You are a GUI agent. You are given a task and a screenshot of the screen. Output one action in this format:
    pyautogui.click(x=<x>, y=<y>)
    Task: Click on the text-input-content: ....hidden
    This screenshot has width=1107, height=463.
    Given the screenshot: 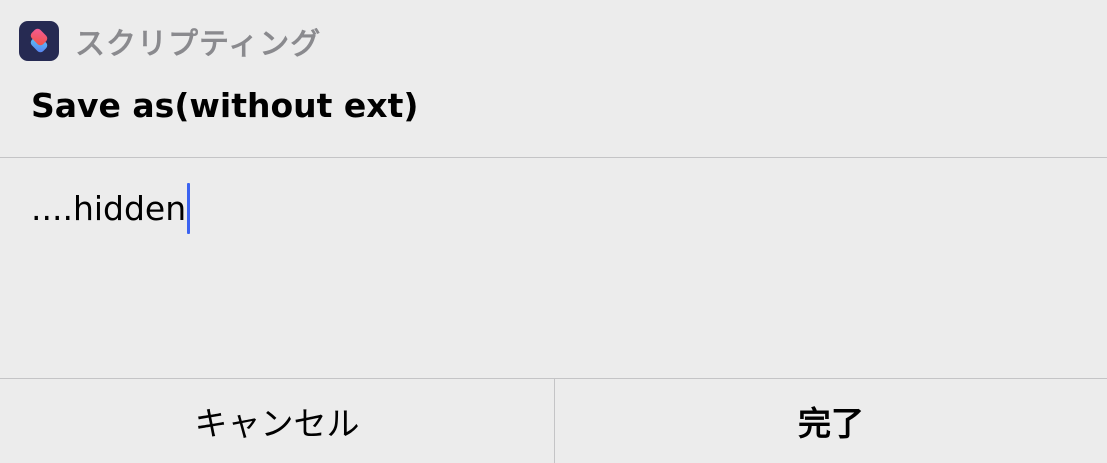 What is the action you would take?
    pyautogui.click(x=111, y=208)
    